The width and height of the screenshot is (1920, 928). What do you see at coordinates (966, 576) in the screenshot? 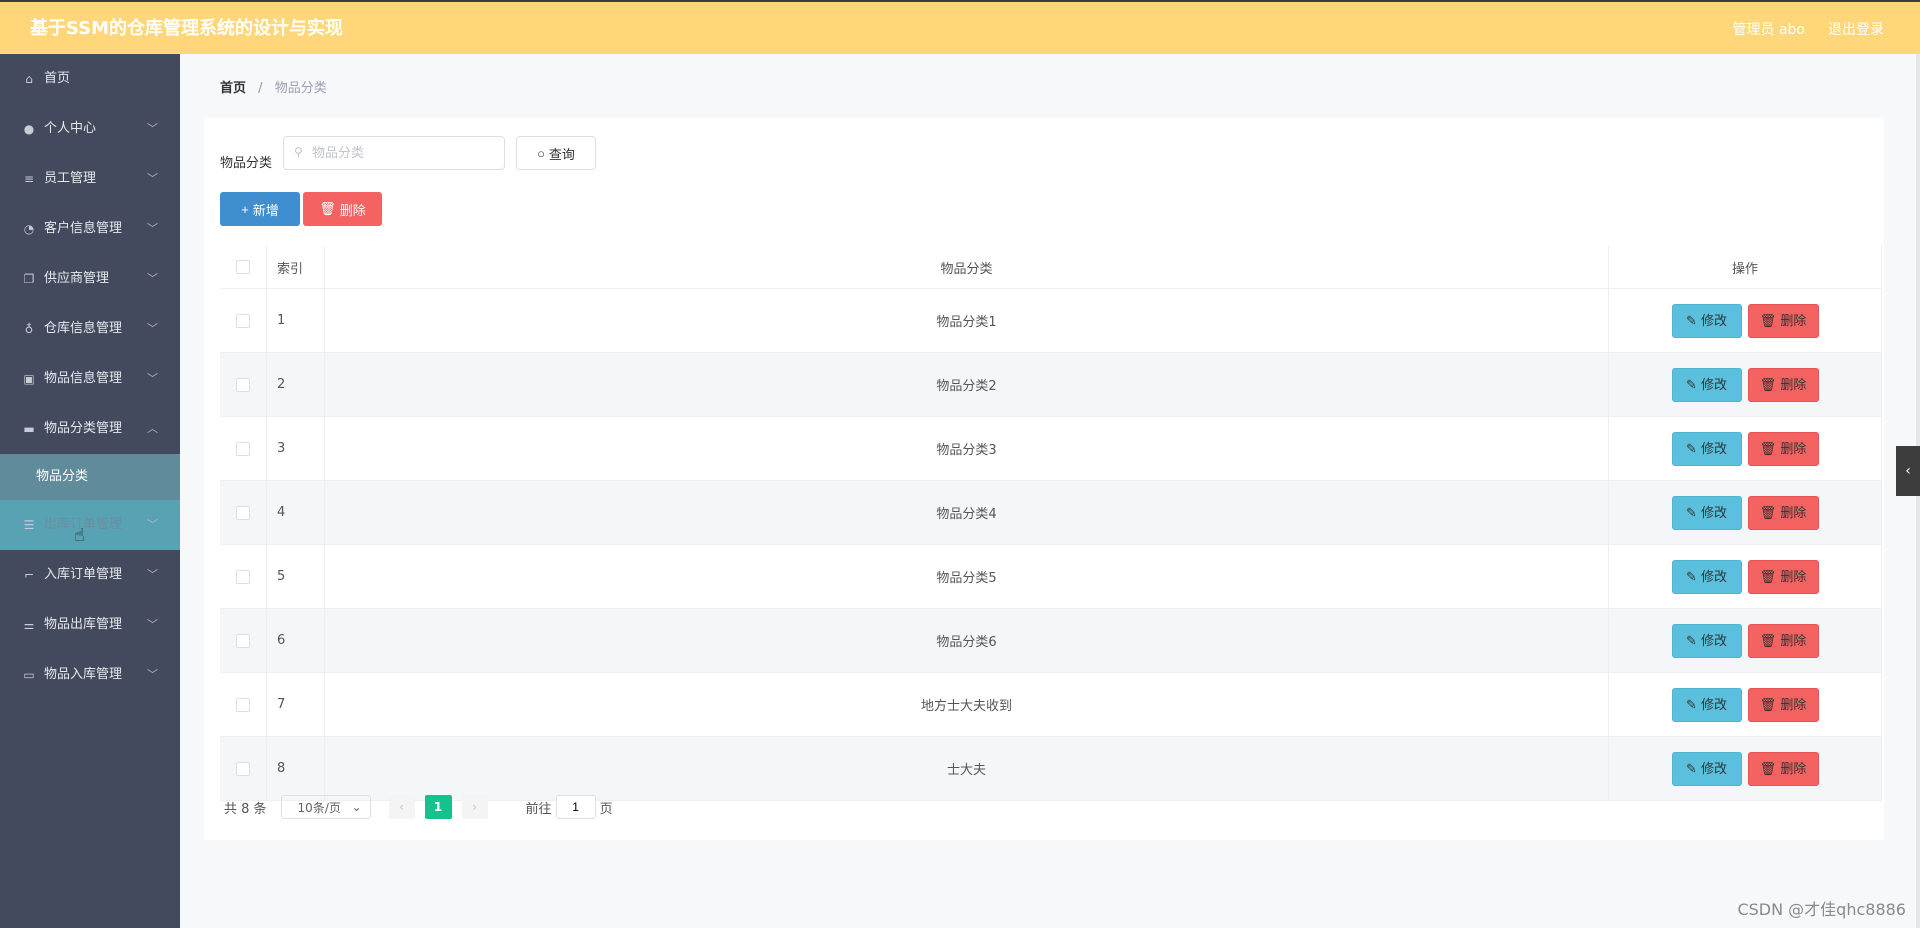
I see `row-category-name: 物品分类5` at bounding box center [966, 576].